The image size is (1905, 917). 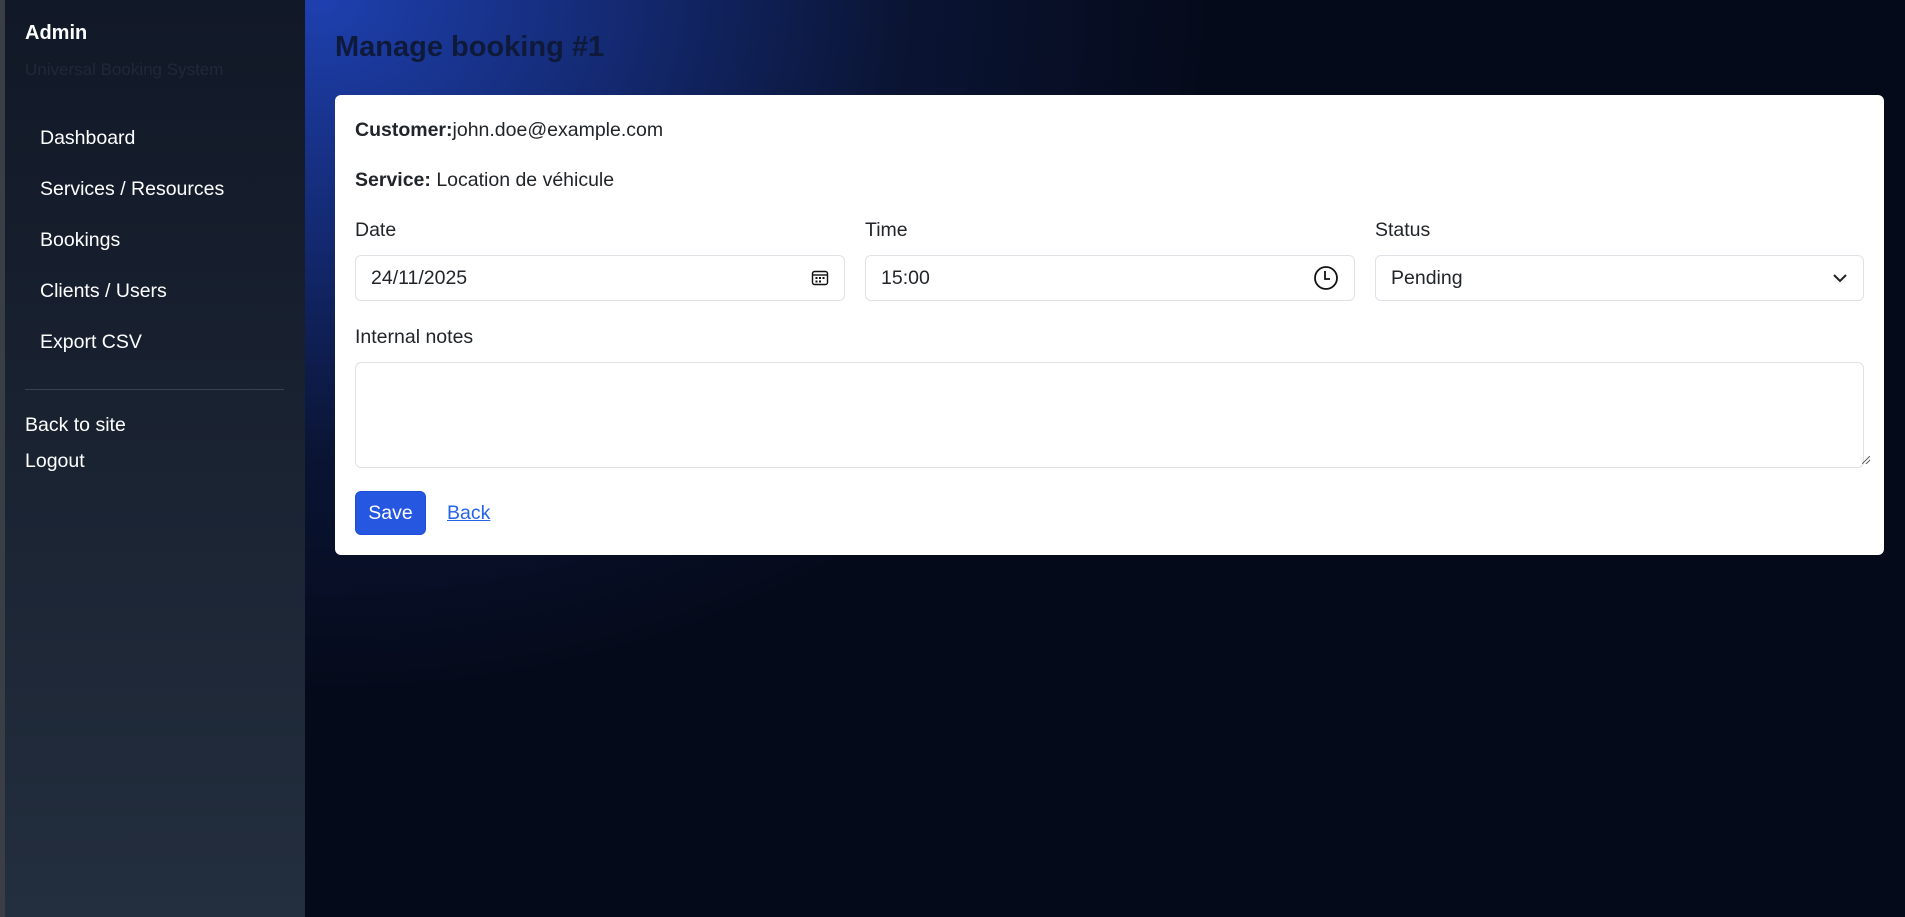 What do you see at coordinates (468, 513) in the screenshot?
I see `back-link: Back` at bounding box center [468, 513].